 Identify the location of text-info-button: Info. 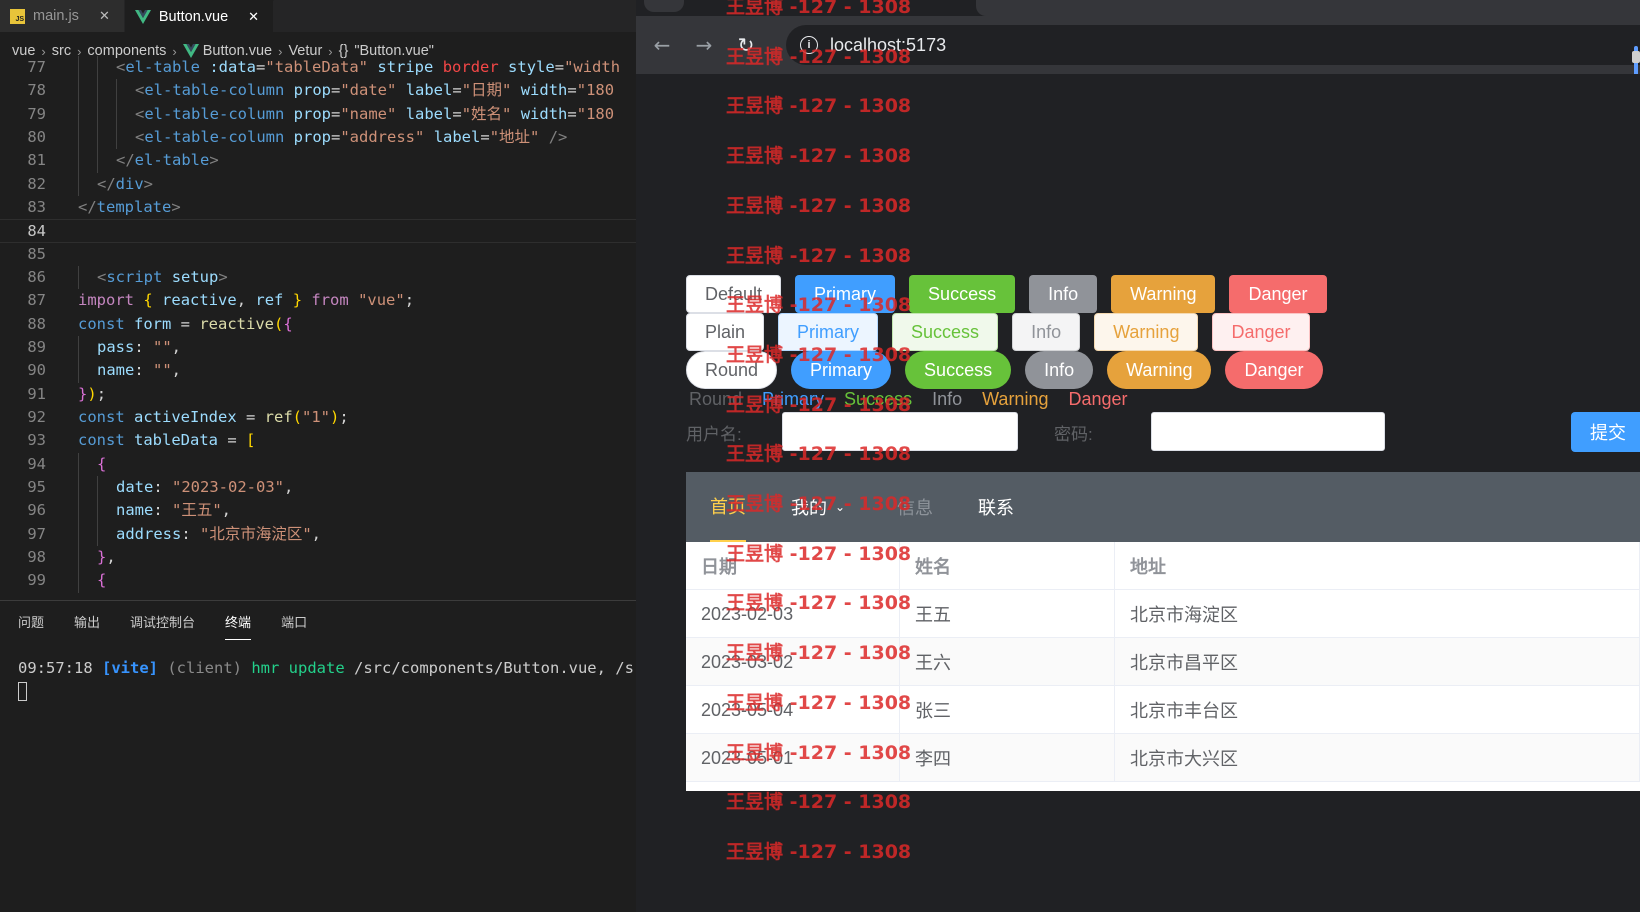
(947, 399).